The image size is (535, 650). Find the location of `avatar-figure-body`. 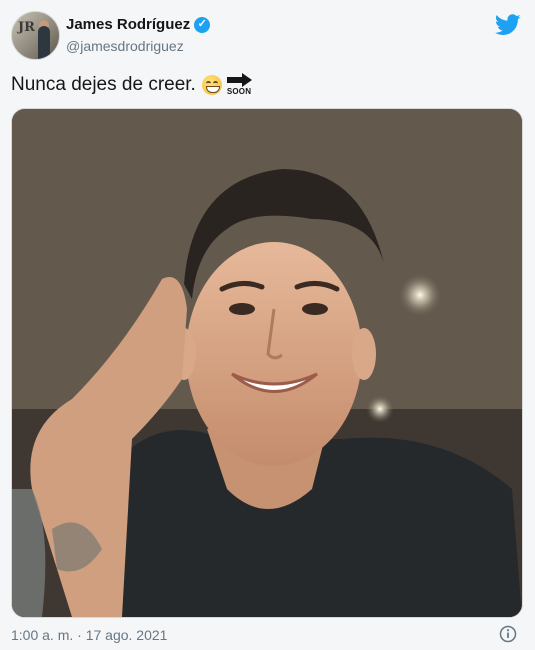

avatar-figure-body is located at coordinates (44, 42).